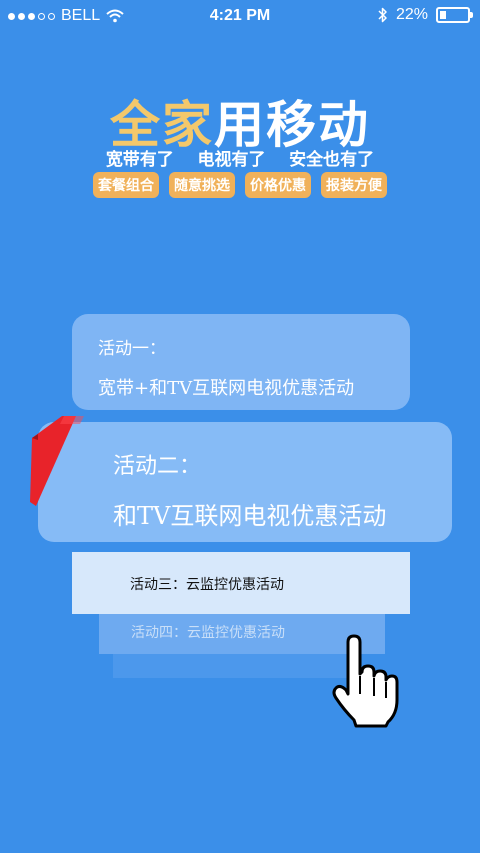  Describe the element at coordinates (132, 349) in the screenshot. I see `activity-1-title: 活动一：` at that location.